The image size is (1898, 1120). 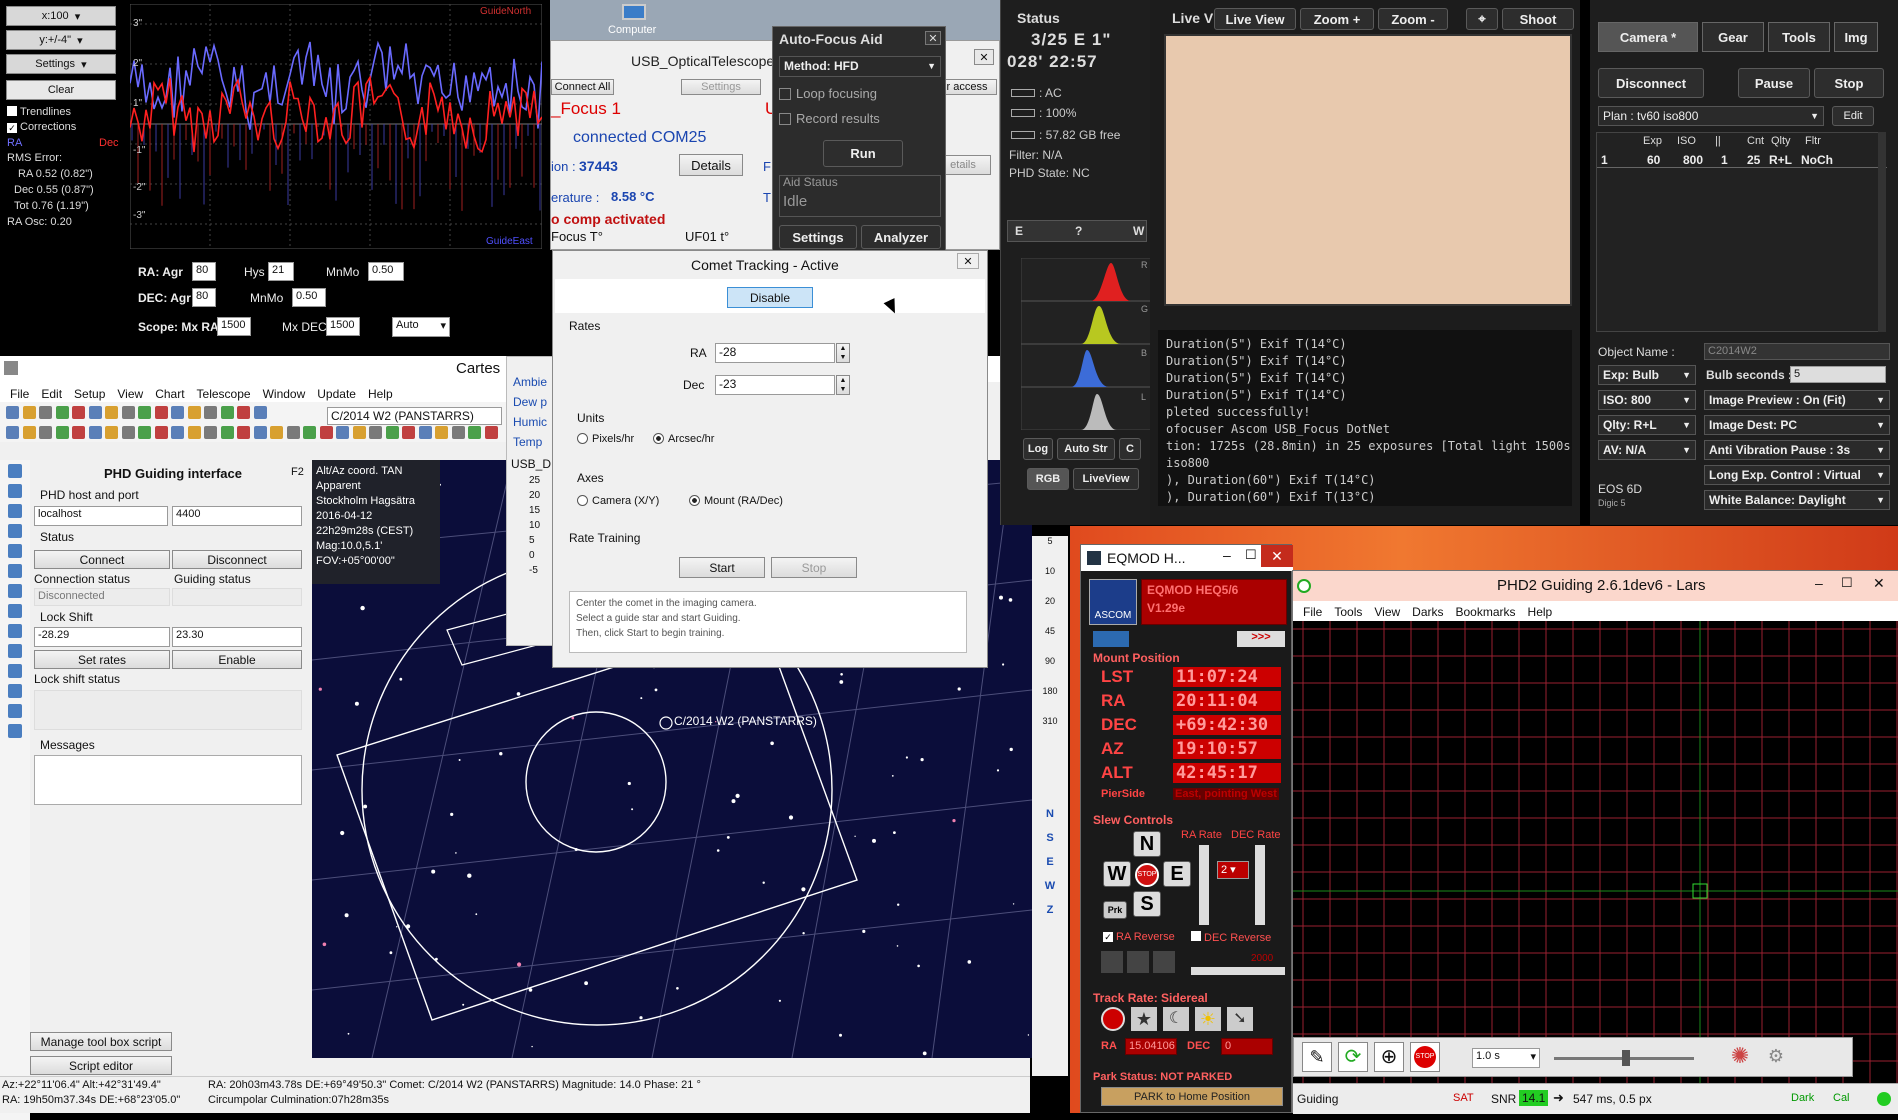 What do you see at coordinates (1847, 583) in the screenshot?
I see `phd2-max-button: ☐` at bounding box center [1847, 583].